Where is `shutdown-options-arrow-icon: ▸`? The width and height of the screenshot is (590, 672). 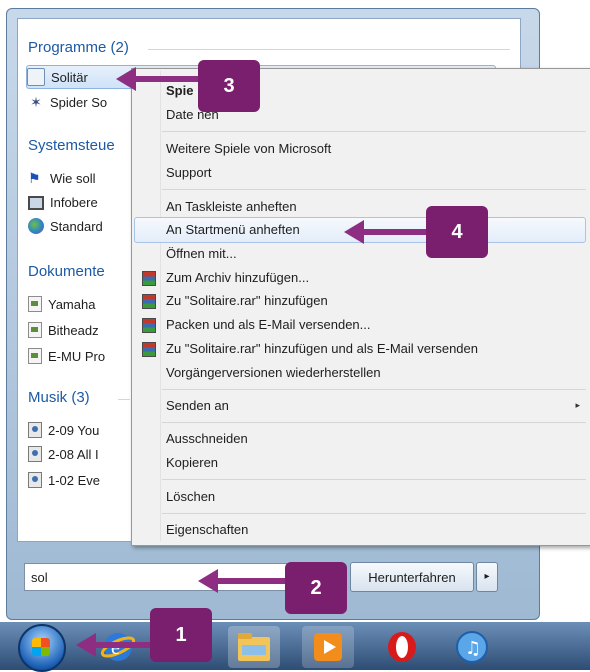 shutdown-options-arrow-icon: ▸ is located at coordinates (487, 577).